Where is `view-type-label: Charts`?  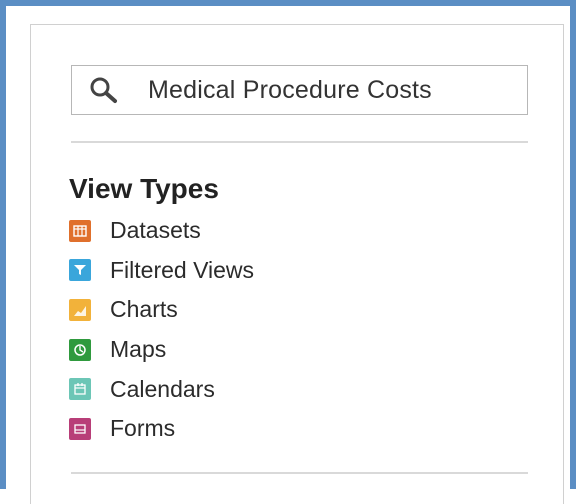 view-type-label: Charts is located at coordinates (144, 309).